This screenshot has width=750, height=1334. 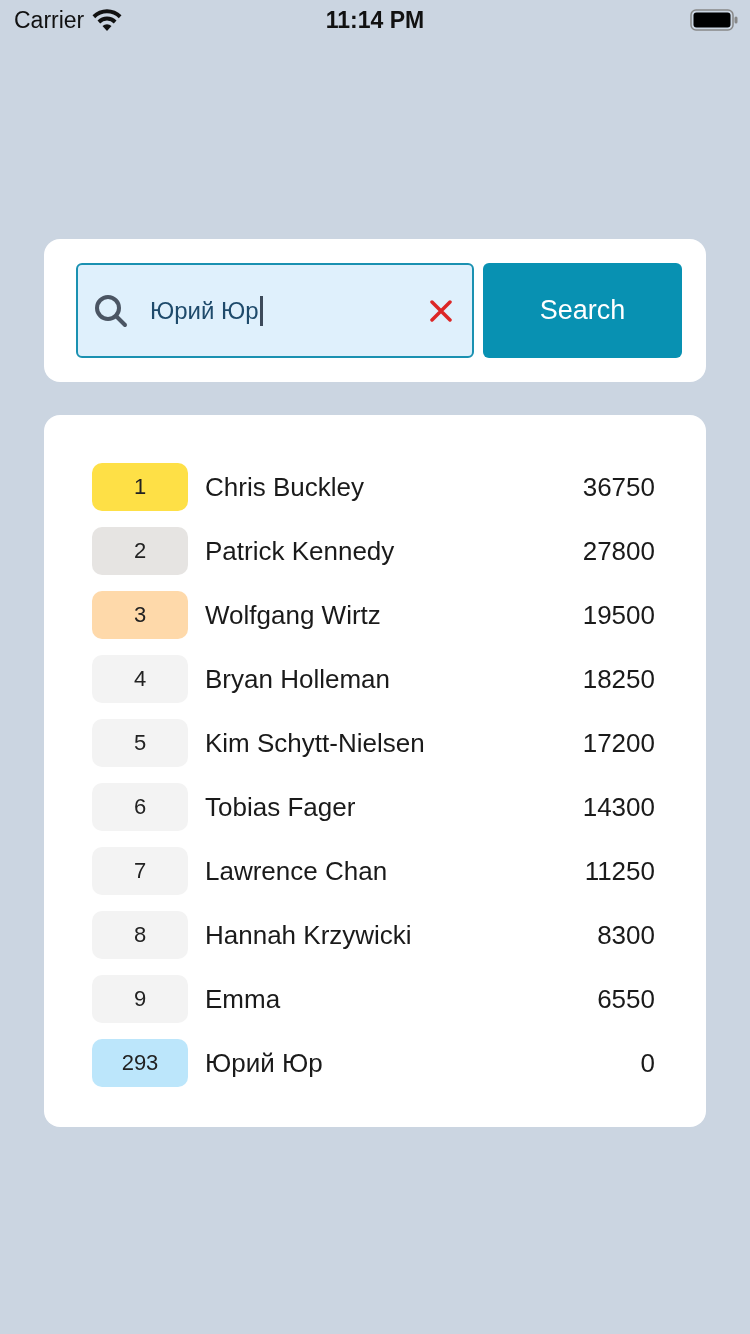 What do you see at coordinates (204, 310) in the screenshot?
I see `search-value: Юрий Юр` at bounding box center [204, 310].